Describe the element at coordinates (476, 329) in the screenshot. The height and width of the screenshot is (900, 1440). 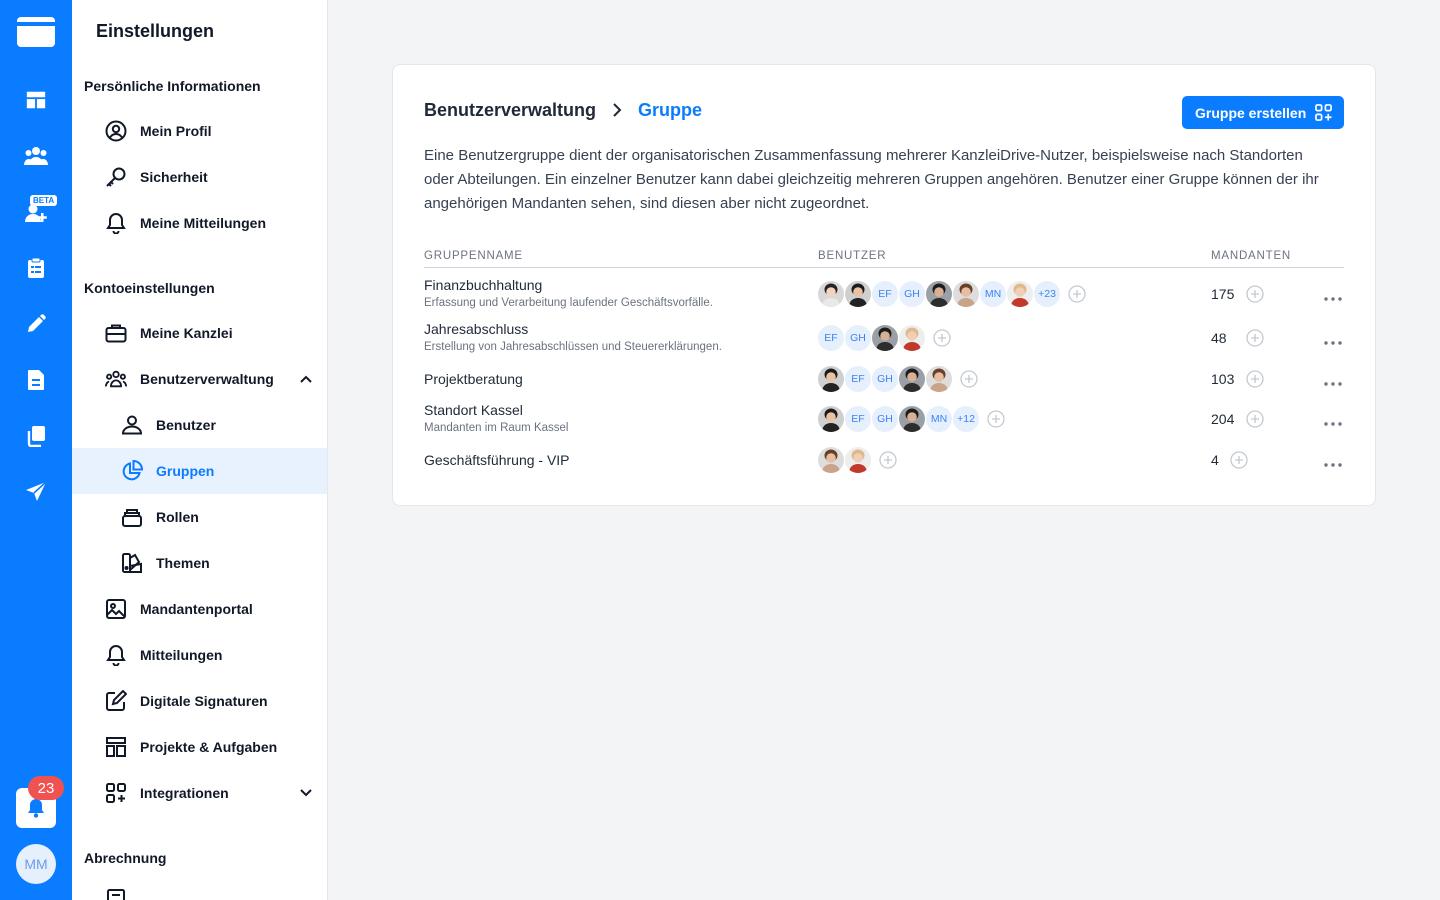
I see `group-name: Jahresabschluss` at that location.